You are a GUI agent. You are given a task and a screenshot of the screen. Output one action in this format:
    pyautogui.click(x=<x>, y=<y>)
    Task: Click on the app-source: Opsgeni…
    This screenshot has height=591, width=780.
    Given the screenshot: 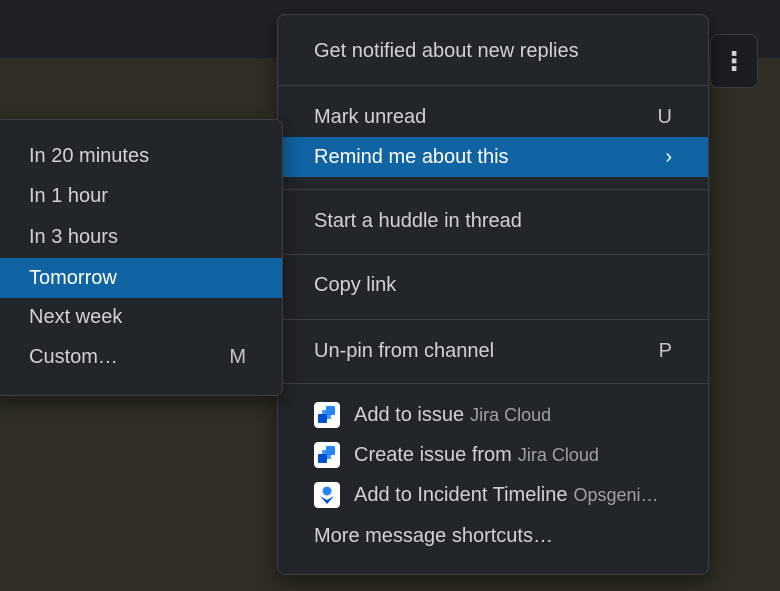 What is the action you would take?
    pyautogui.click(x=616, y=494)
    